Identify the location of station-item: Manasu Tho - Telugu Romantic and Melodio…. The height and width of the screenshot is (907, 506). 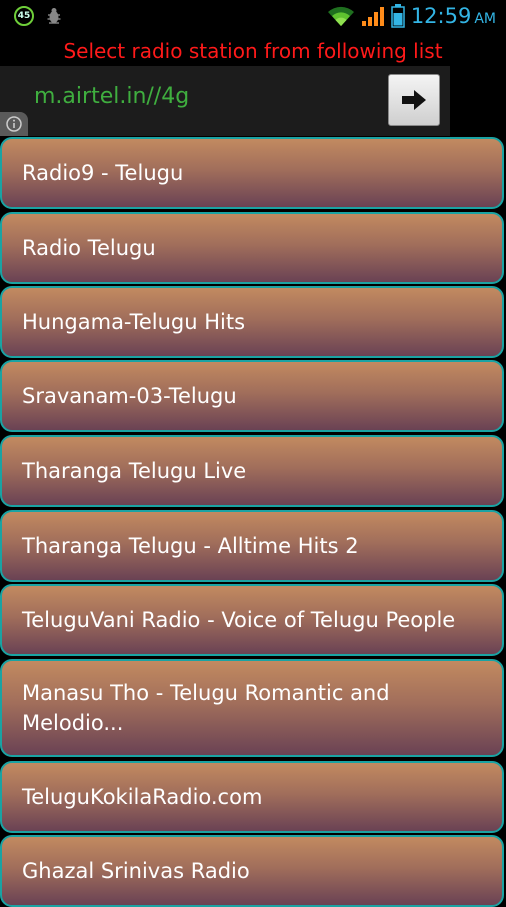
(252, 708).